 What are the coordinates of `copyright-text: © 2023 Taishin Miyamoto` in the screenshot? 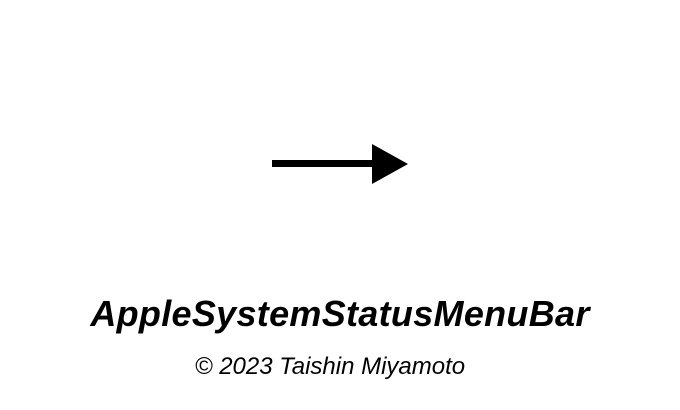 It's located at (330, 366).